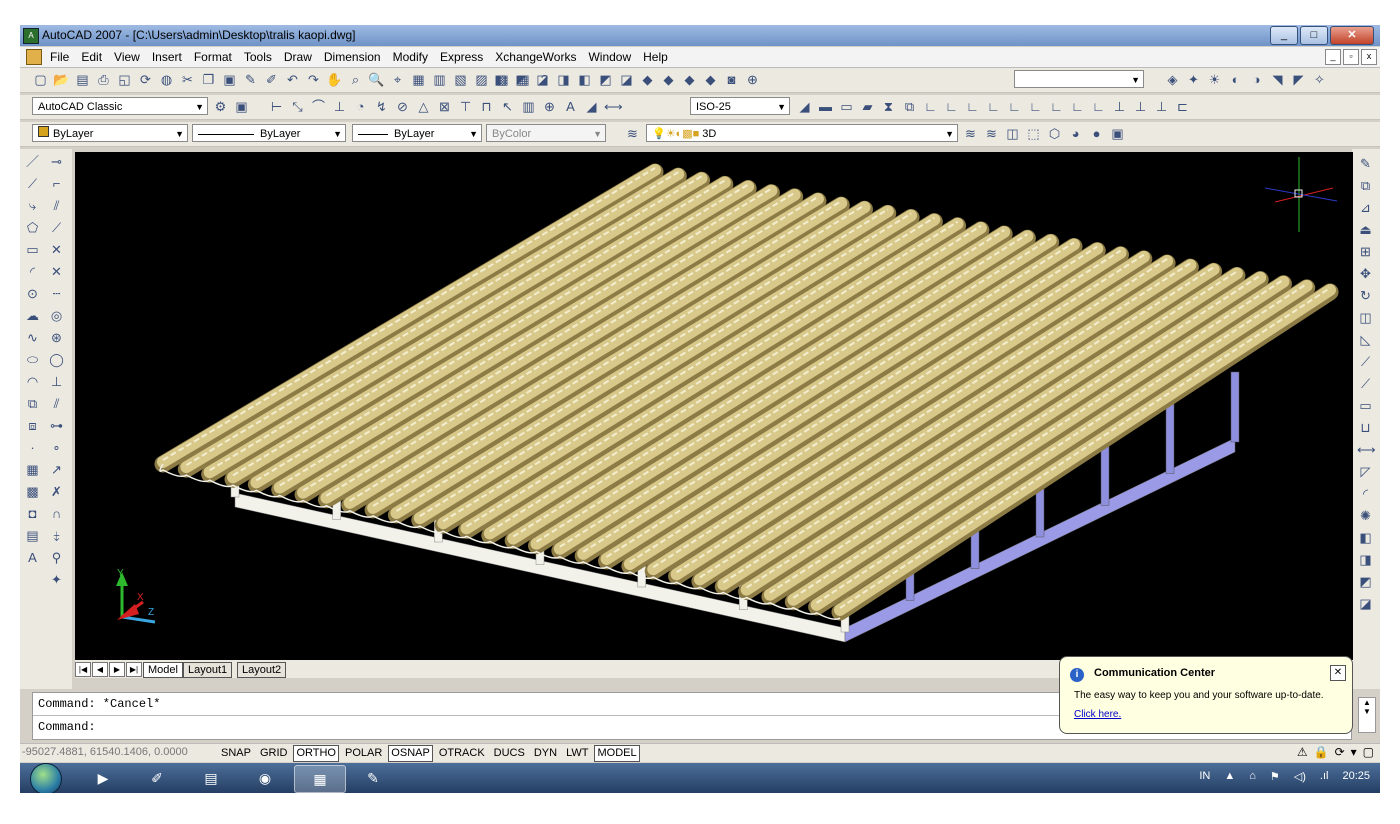 The image size is (1400, 824). Describe the element at coordinates (1193, 79) in the screenshot. I see `express-tool-icon: ✦` at that location.